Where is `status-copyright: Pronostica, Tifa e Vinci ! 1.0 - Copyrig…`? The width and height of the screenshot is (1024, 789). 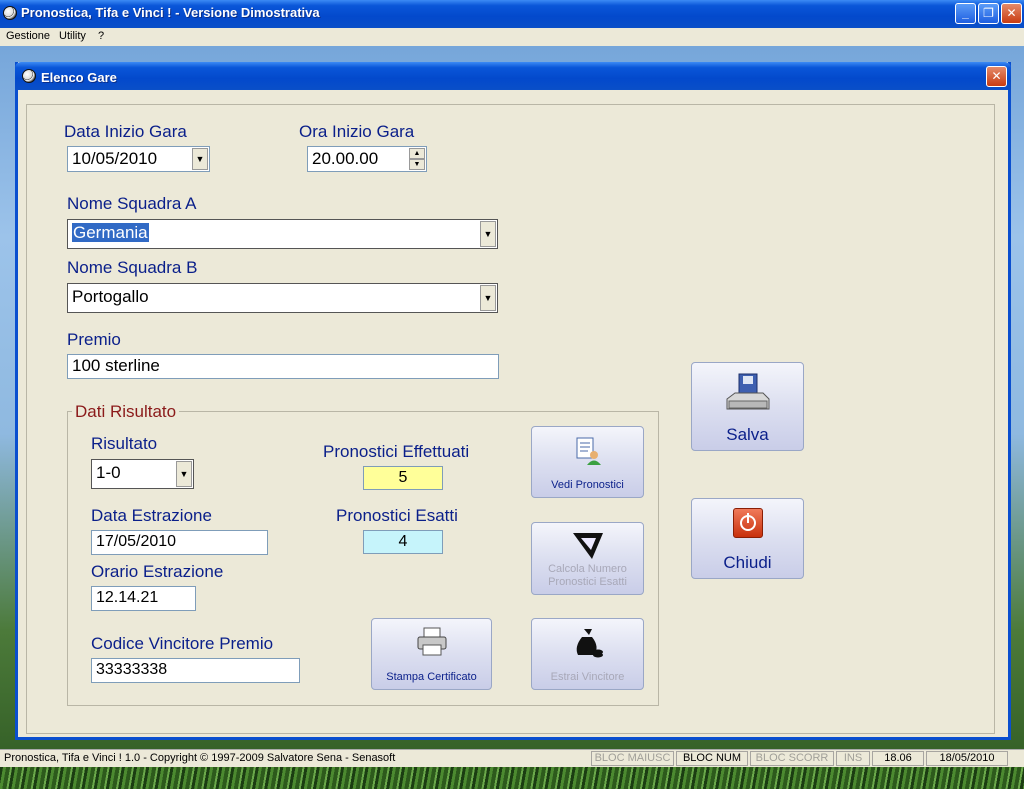 status-copyright: Pronostica, Tifa e Vinci ! 1.0 - Copyrig… is located at coordinates (200, 758).